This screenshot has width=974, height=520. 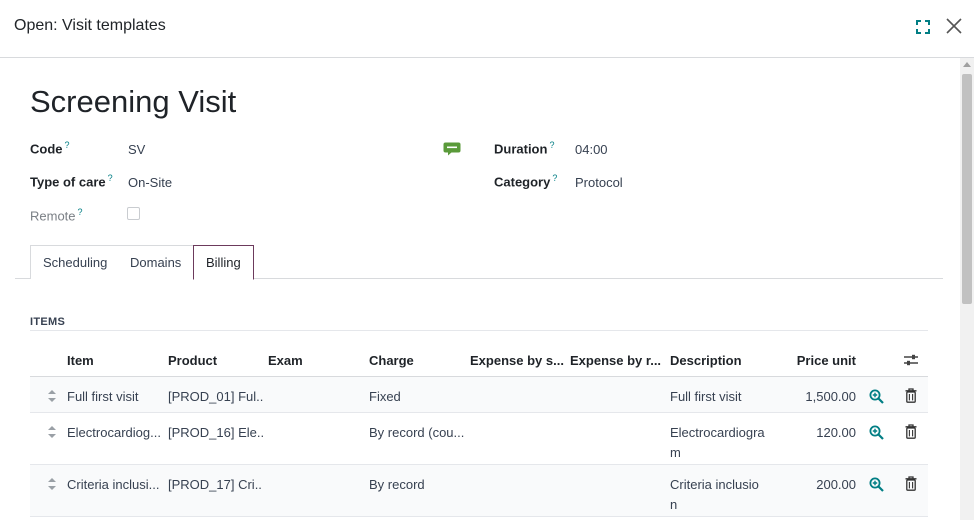 I want to click on description-cell: Criteria inclusion, so click(x=717, y=495).